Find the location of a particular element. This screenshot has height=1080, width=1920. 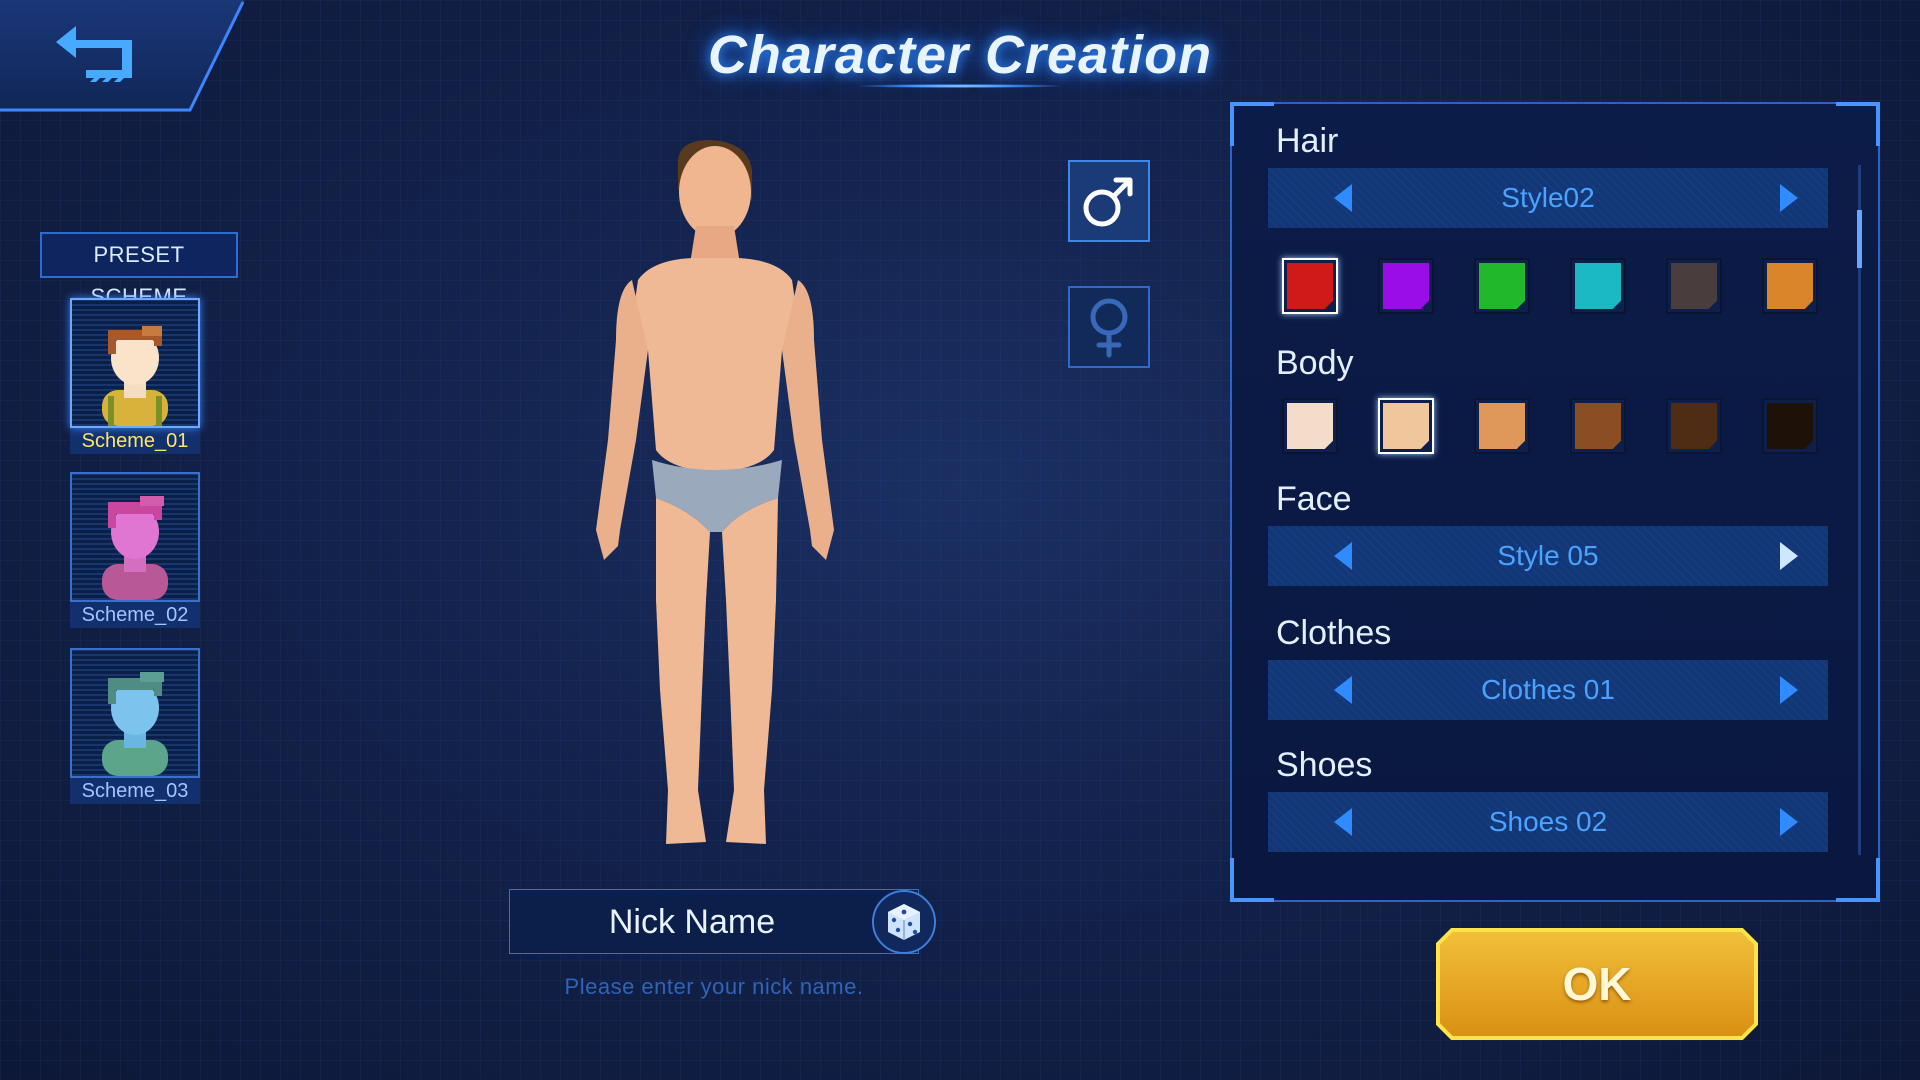

nickname-hint: Please enter your nick name. is located at coordinates (714, 986).